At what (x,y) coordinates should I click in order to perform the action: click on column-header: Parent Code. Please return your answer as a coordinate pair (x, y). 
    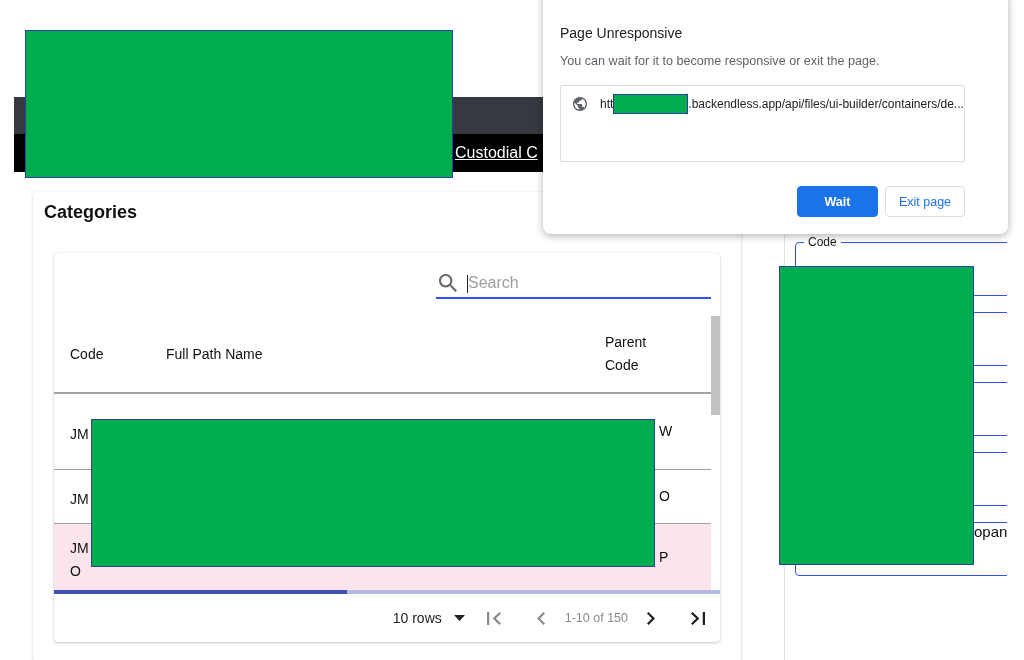
    Looking at the image, I should click on (626, 354).